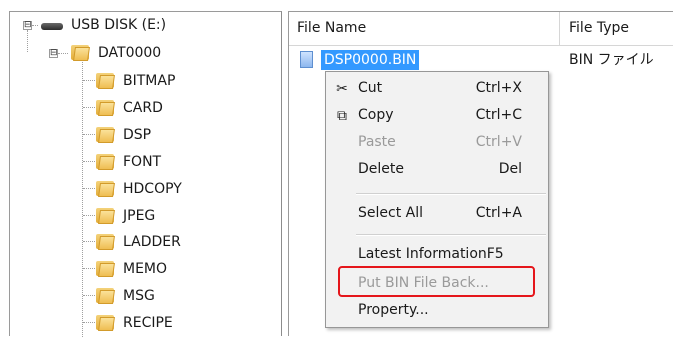  I want to click on menu-item-paste-shortcut: Ctrl+V, so click(498, 142).